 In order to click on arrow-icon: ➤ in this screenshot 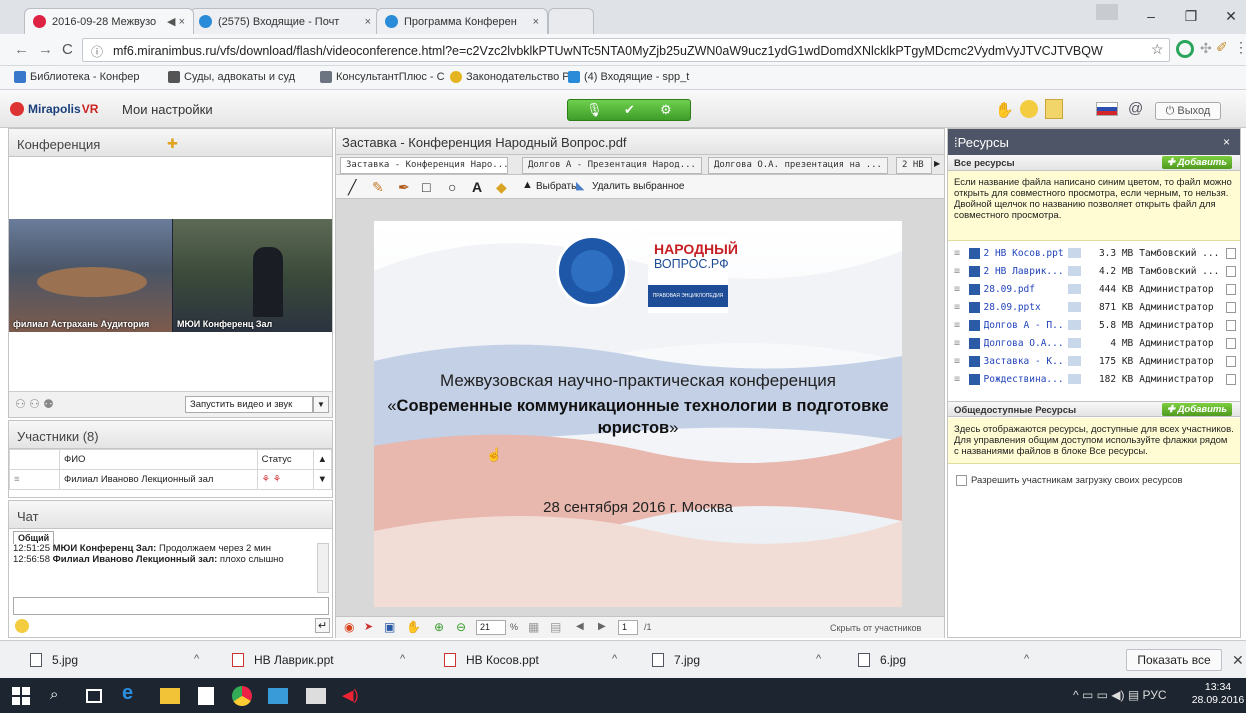, I will do `click(368, 626)`.